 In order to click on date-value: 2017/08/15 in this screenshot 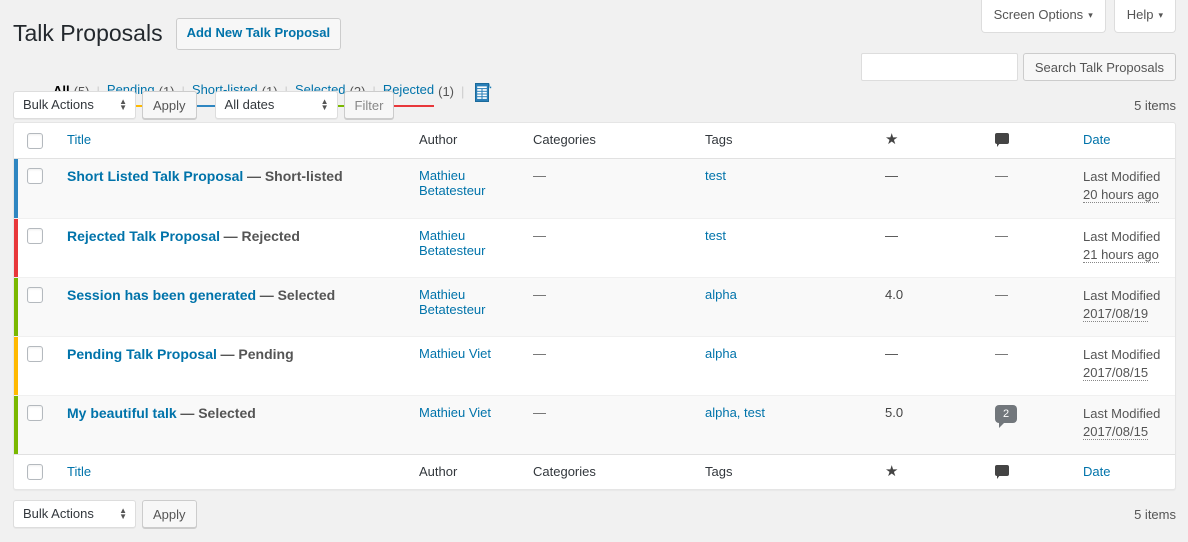, I will do `click(1116, 373)`.